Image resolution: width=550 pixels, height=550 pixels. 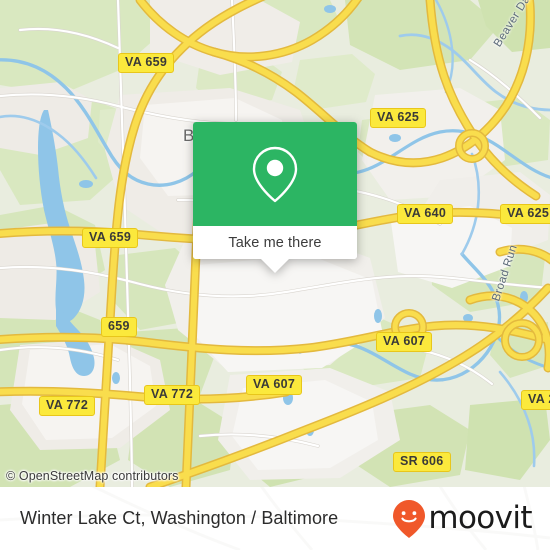 I want to click on shield-va-2: VA 2, so click(x=535, y=400).